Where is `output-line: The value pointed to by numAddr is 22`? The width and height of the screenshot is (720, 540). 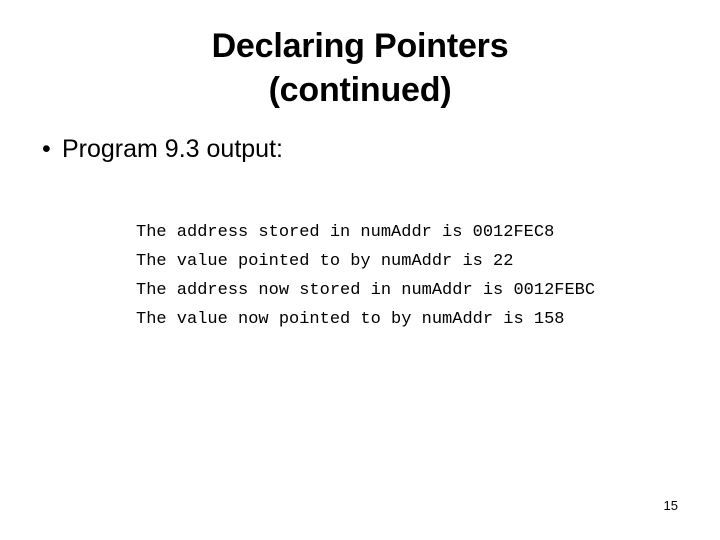 output-line: The value pointed to by numAddr is 22 is located at coordinates (325, 261).